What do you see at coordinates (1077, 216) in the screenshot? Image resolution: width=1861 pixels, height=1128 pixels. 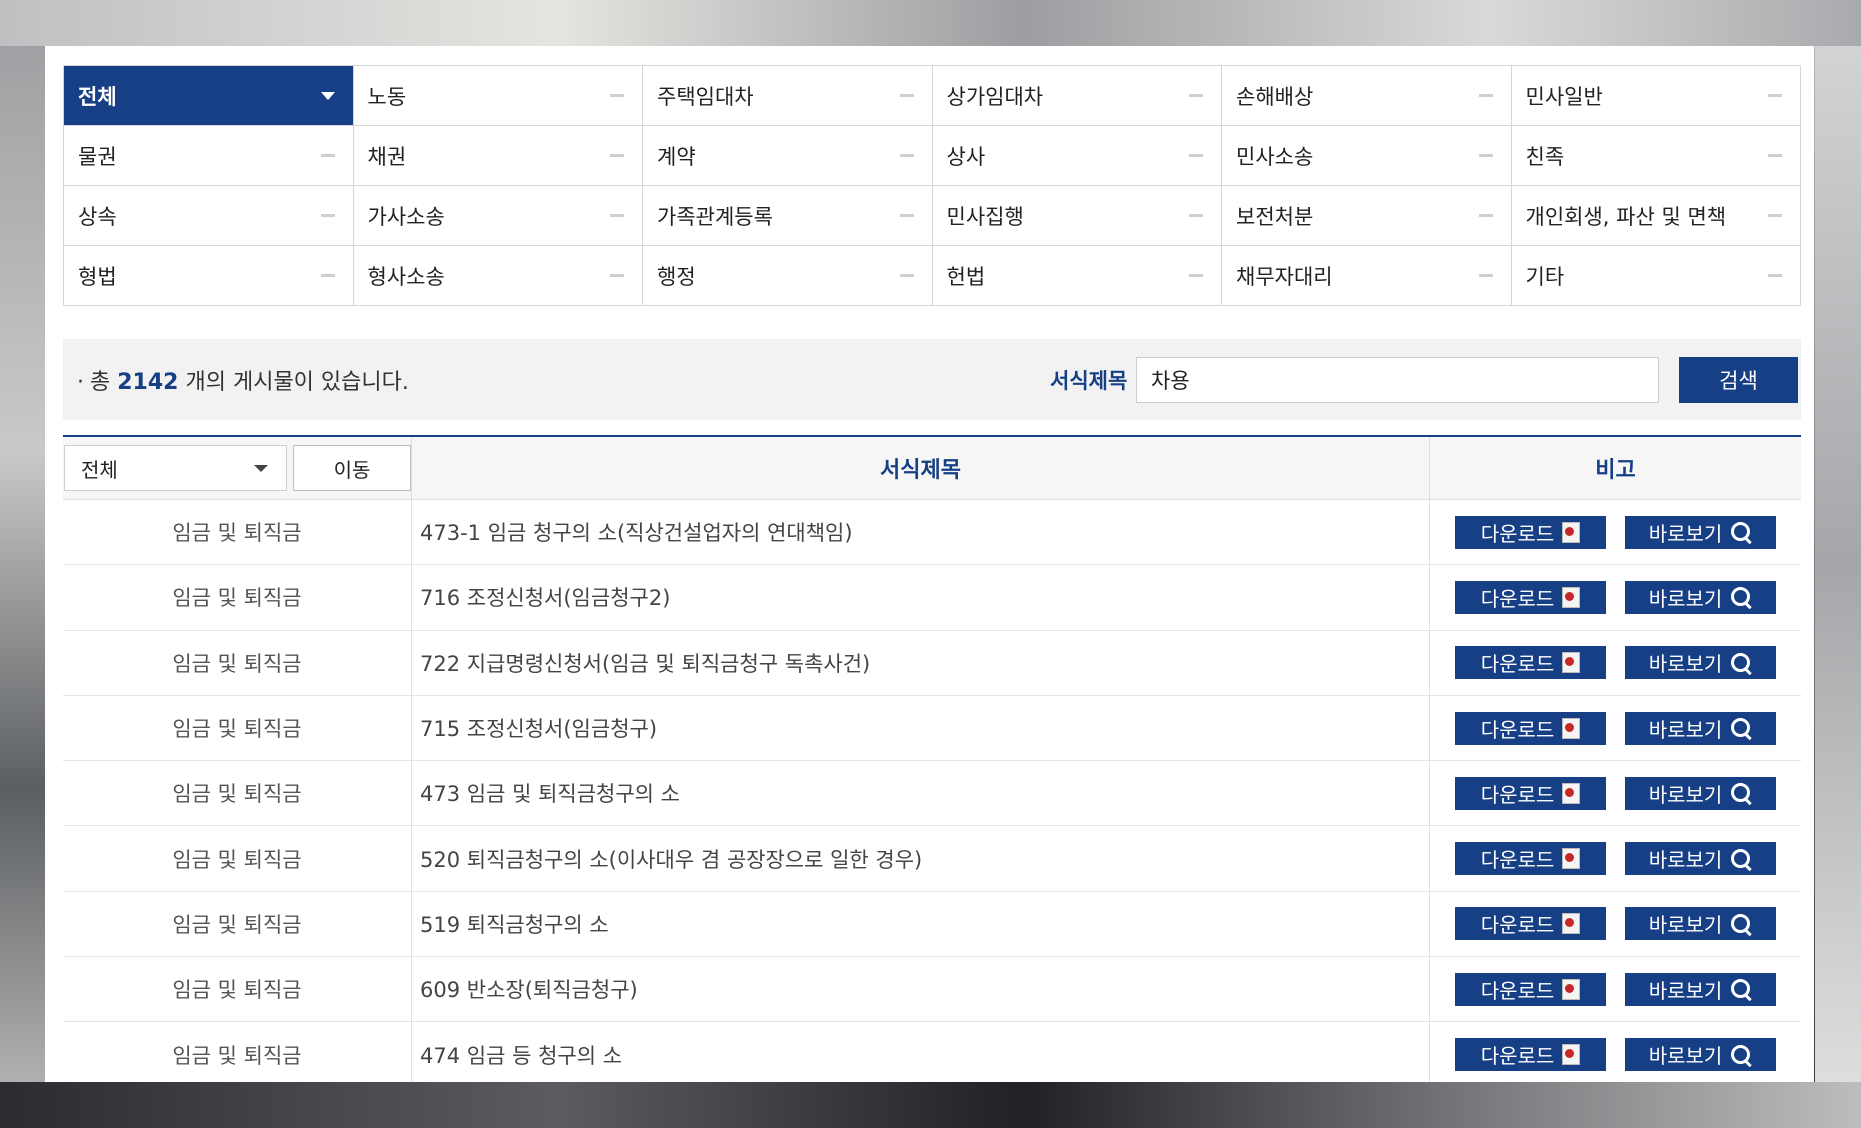 I see `category-tab: 민사집행` at bounding box center [1077, 216].